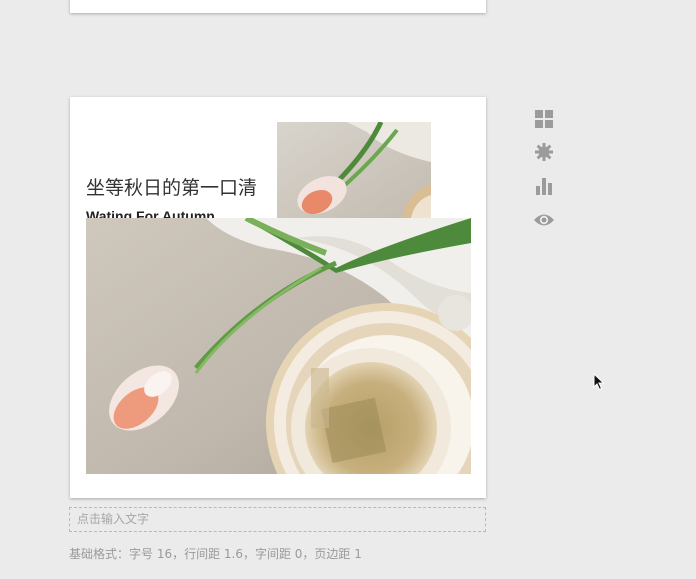  Describe the element at coordinates (599, 384) in the screenshot. I see `mouse-cursor-icon` at that location.